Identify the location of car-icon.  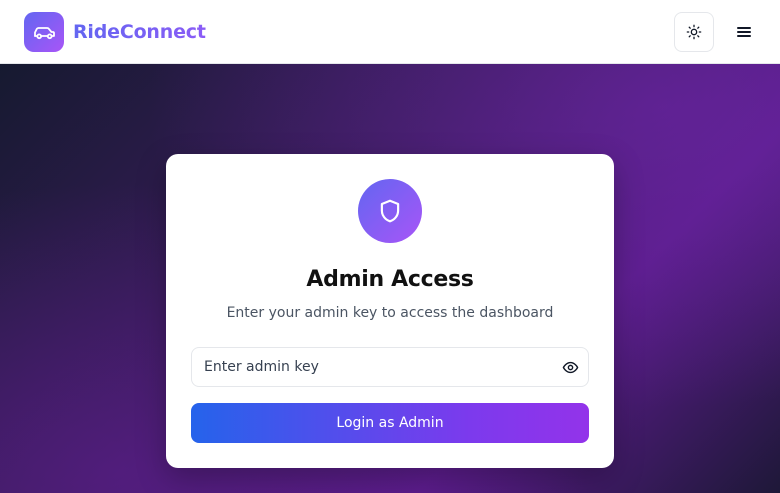
(44, 31).